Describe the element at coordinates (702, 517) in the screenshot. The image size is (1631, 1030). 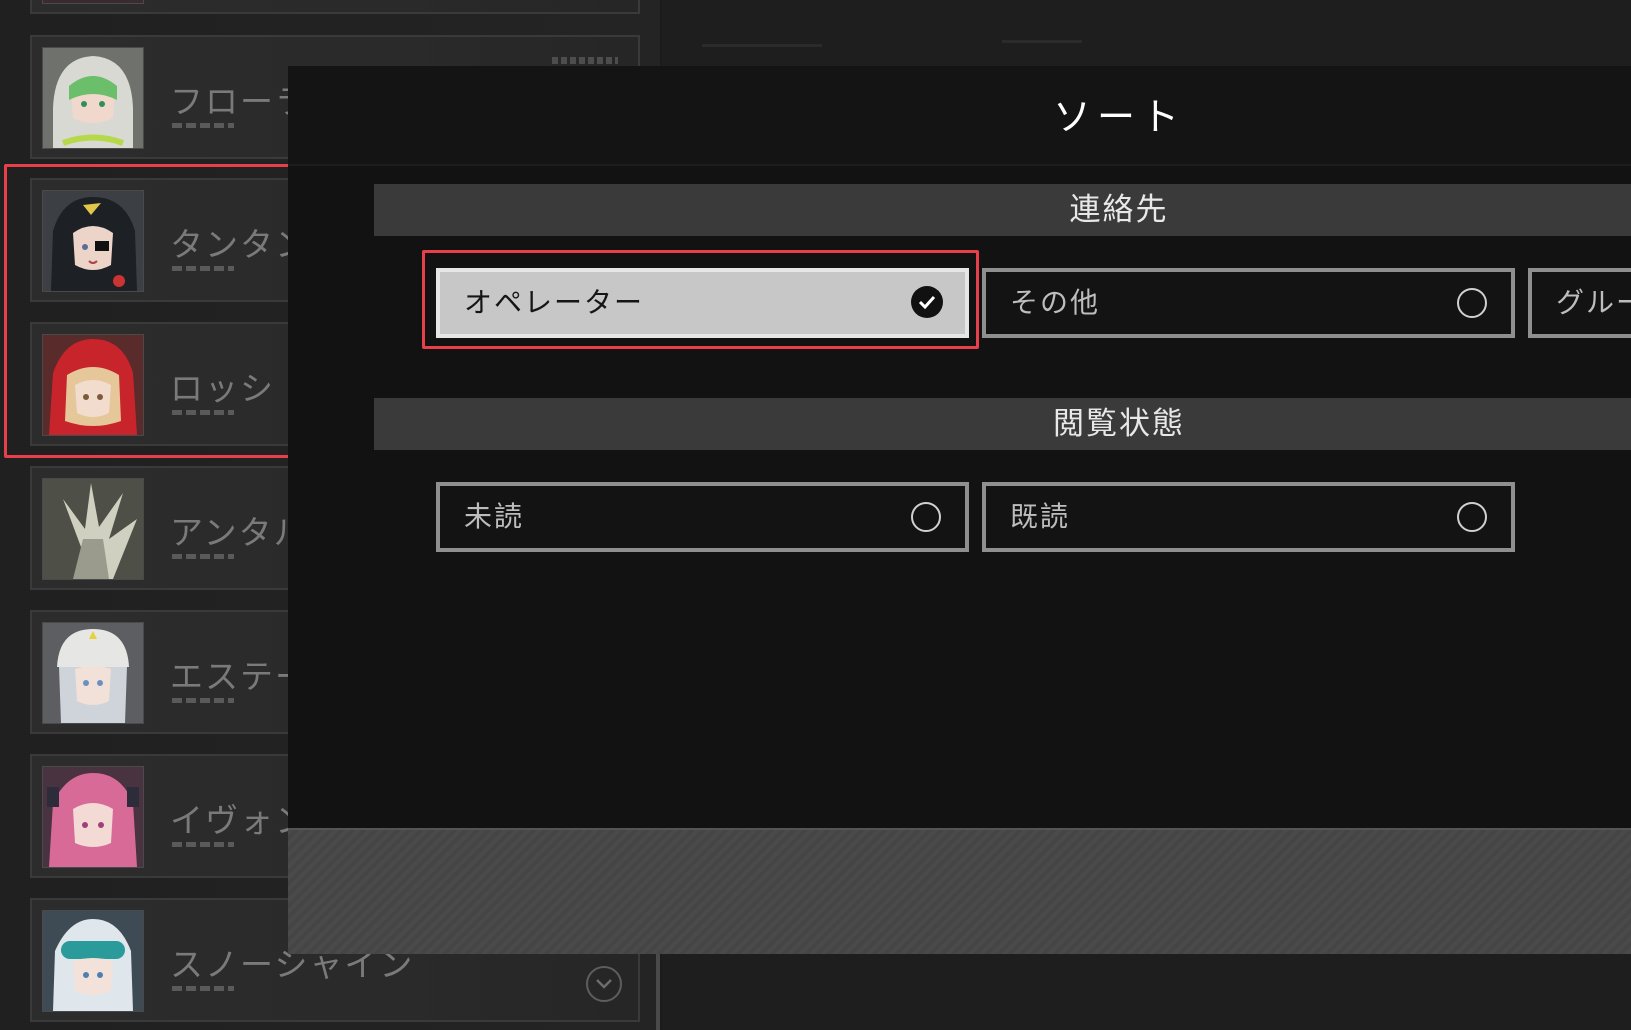
I see `option-unread: 未読` at that location.